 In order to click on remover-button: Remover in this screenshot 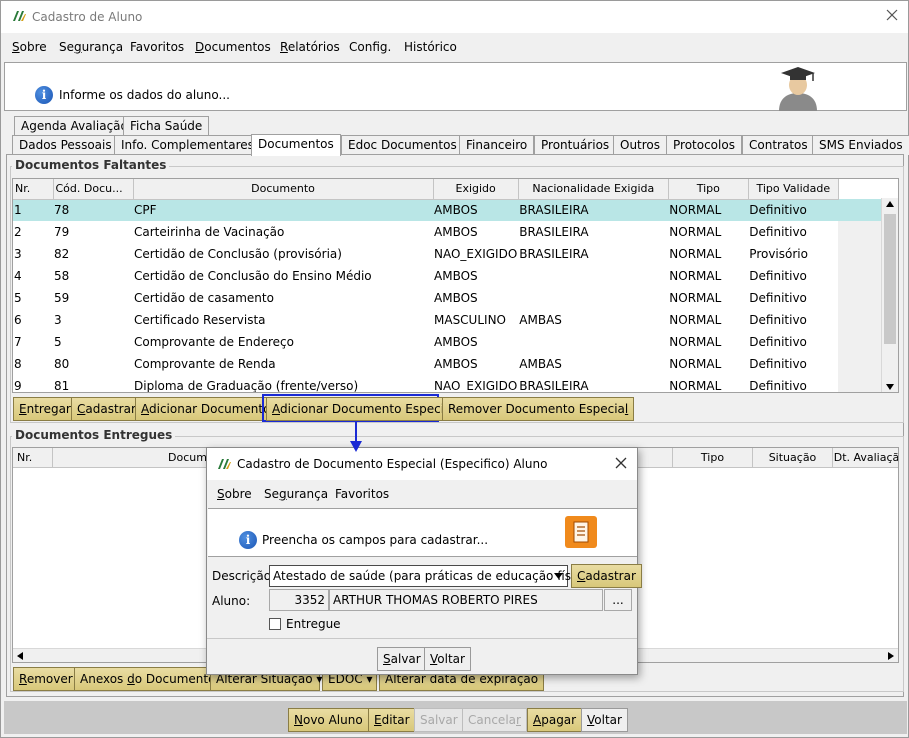, I will do `click(46, 679)`.